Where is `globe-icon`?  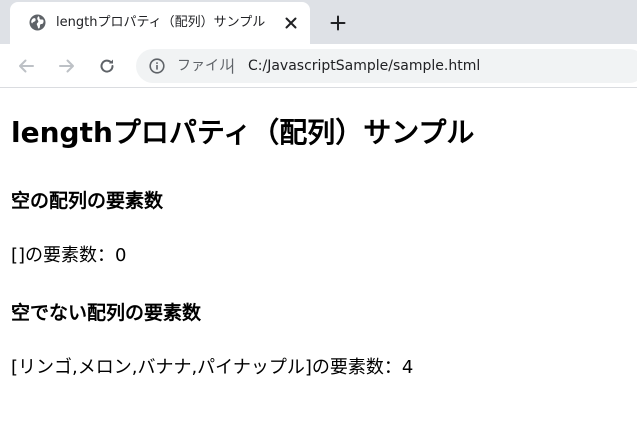 globe-icon is located at coordinates (37, 22).